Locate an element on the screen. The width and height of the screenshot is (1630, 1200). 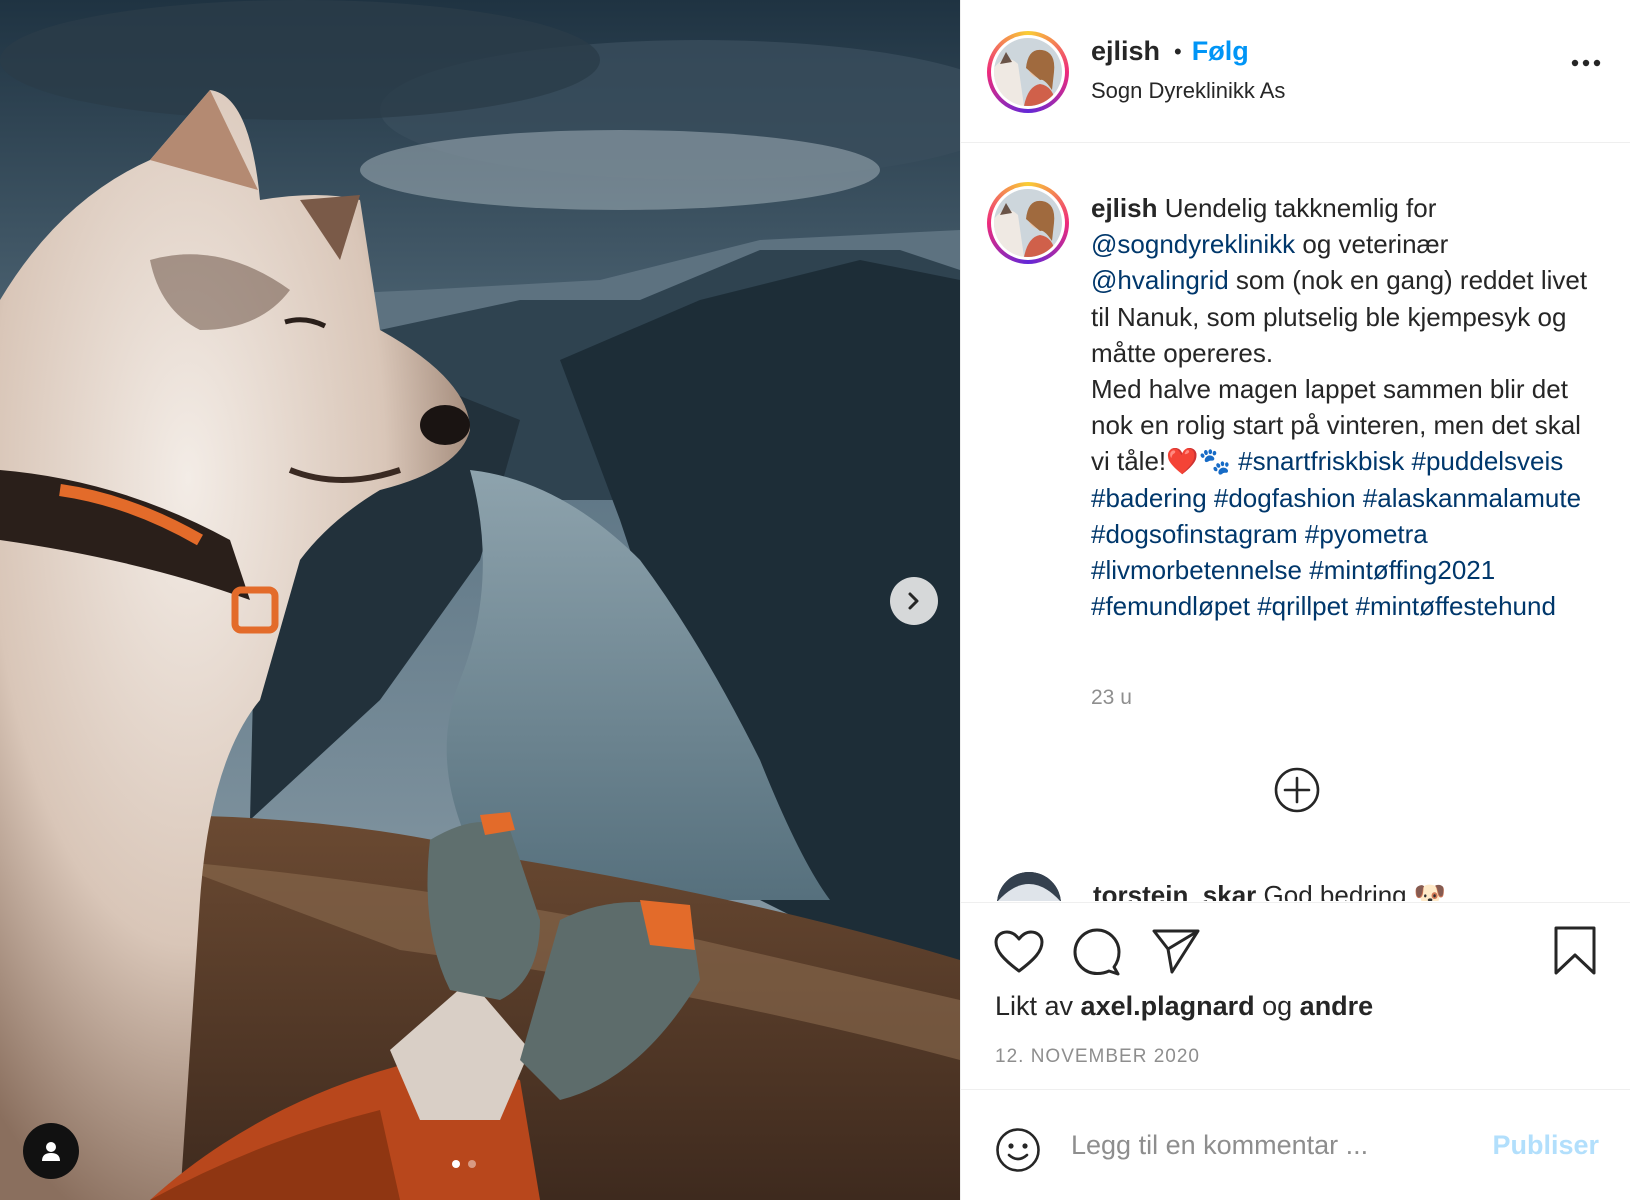
comment-icon is located at coordinates (1097, 952).